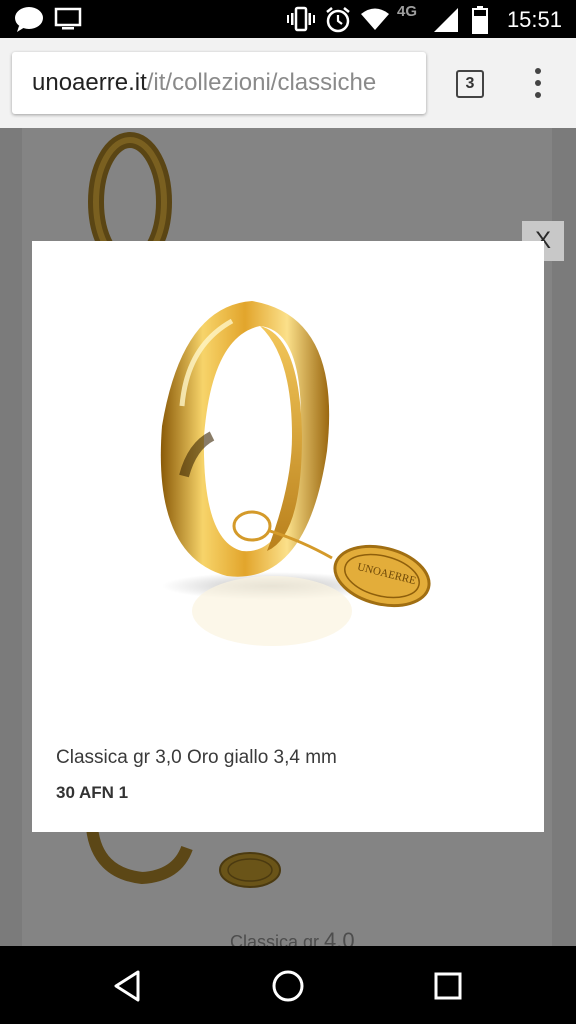 The height and width of the screenshot is (1024, 576). What do you see at coordinates (68, 18) in the screenshot?
I see `cast-screen-icon` at bounding box center [68, 18].